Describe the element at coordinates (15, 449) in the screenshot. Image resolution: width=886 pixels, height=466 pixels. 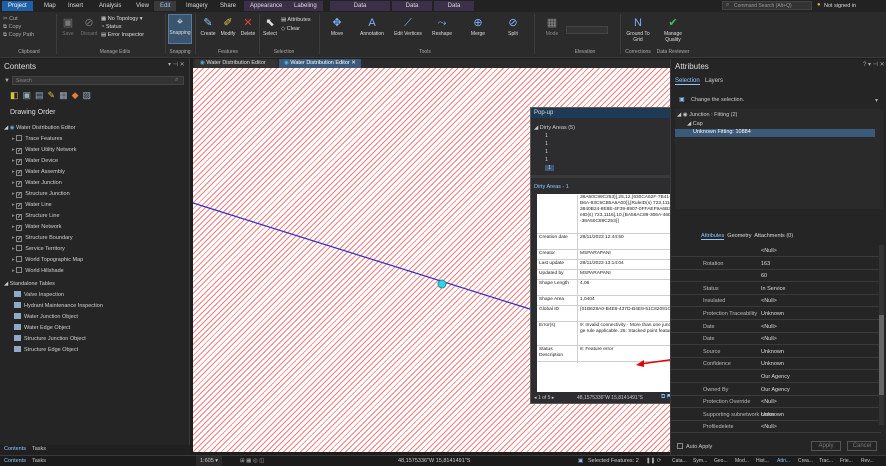
I see `tab-contents: Contents` at that location.